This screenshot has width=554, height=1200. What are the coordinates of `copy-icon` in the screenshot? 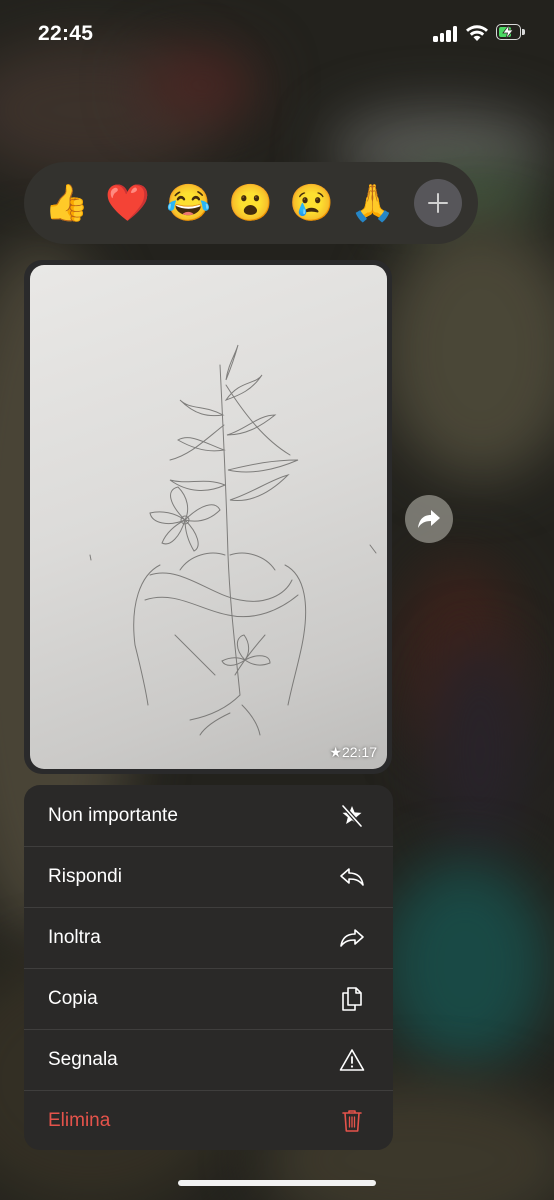 It's located at (352, 999).